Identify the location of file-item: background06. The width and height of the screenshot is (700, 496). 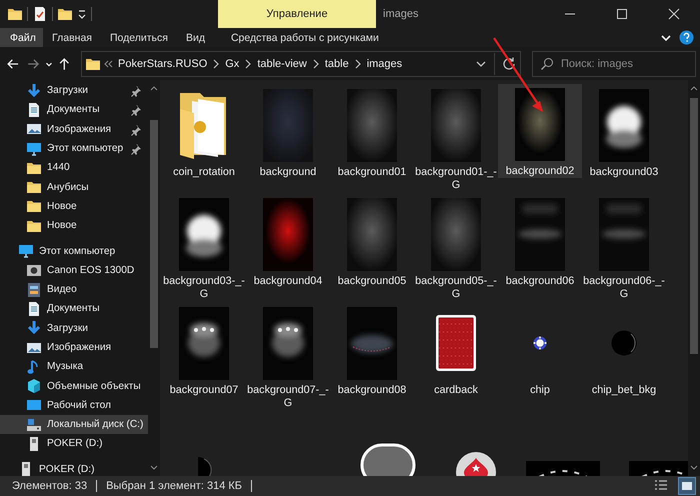
(540, 247).